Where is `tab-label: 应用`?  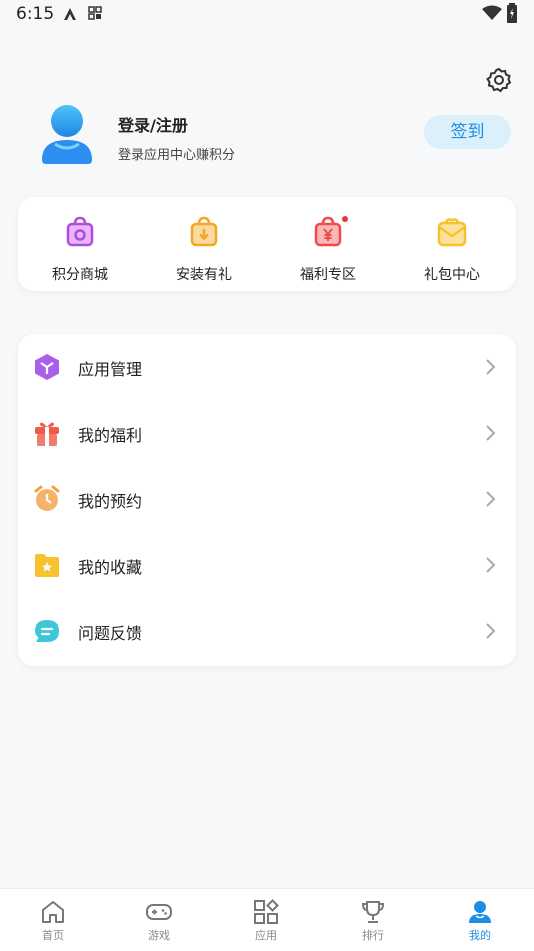
tab-label: 应用 is located at coordinates (266, 935).